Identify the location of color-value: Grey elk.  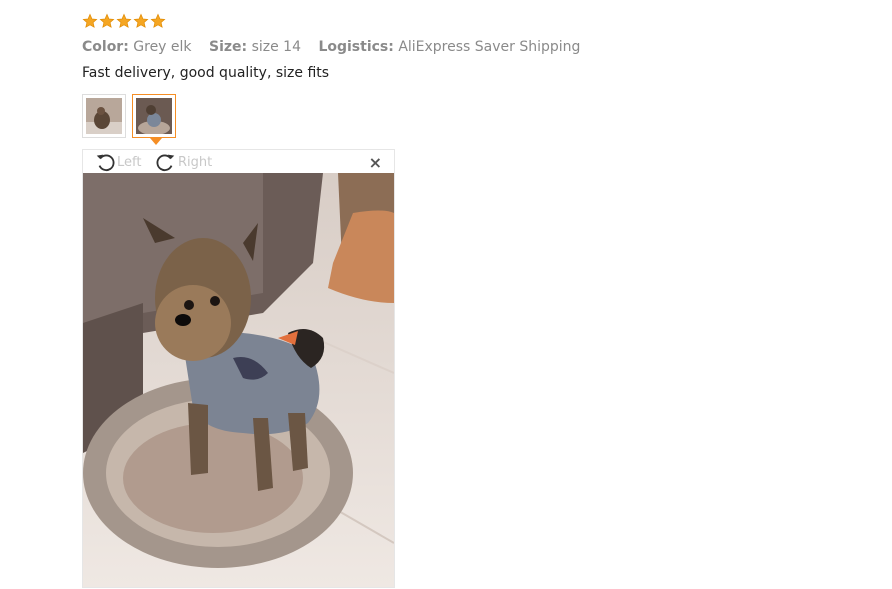
(162, 47).